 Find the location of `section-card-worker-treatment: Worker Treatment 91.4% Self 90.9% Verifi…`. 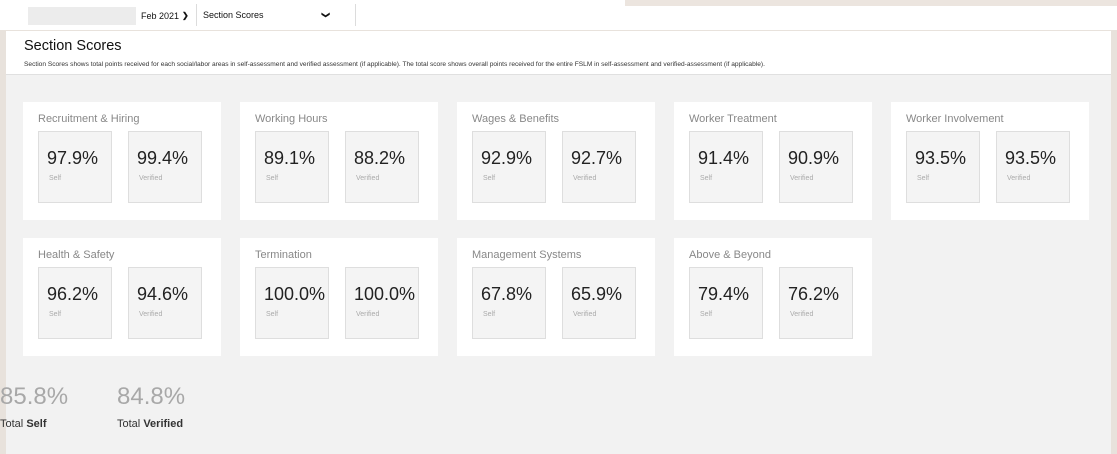

section-card-worker-treatment: Worker Treatment 91.4% Self 90.9% Verifi… is located at coordinates (773, 161).